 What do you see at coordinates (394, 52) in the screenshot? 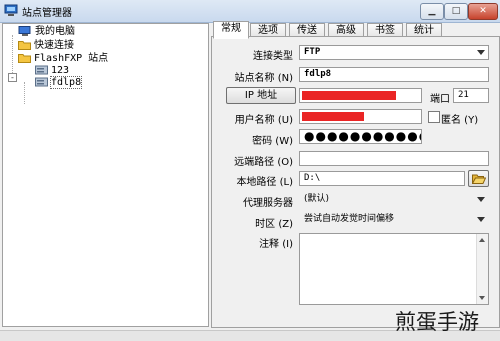
I see `connection-type-select: FTP` at bounding box center [394, 52].